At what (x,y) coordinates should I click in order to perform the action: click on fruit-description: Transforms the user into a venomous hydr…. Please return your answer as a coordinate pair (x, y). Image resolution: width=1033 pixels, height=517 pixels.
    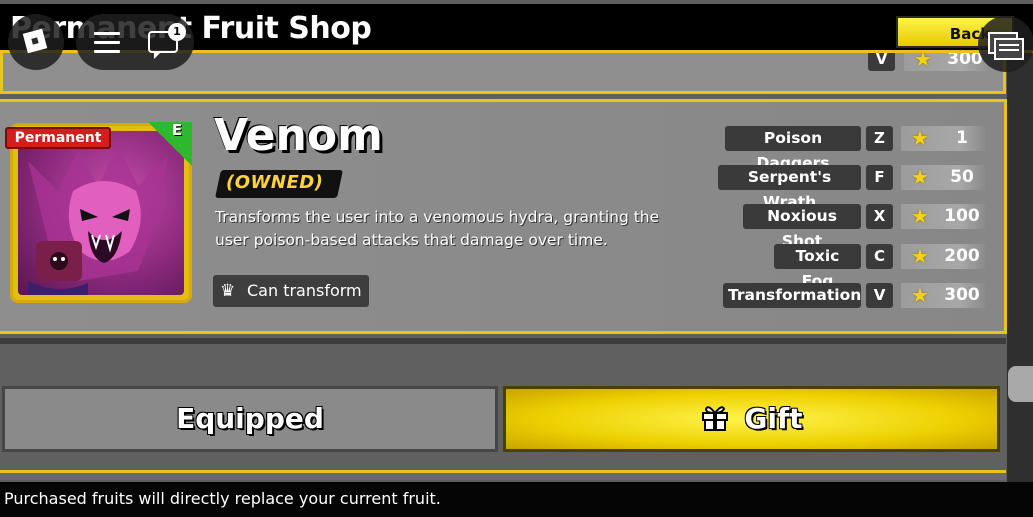
    Looking at the image, I should click on (437, 228).